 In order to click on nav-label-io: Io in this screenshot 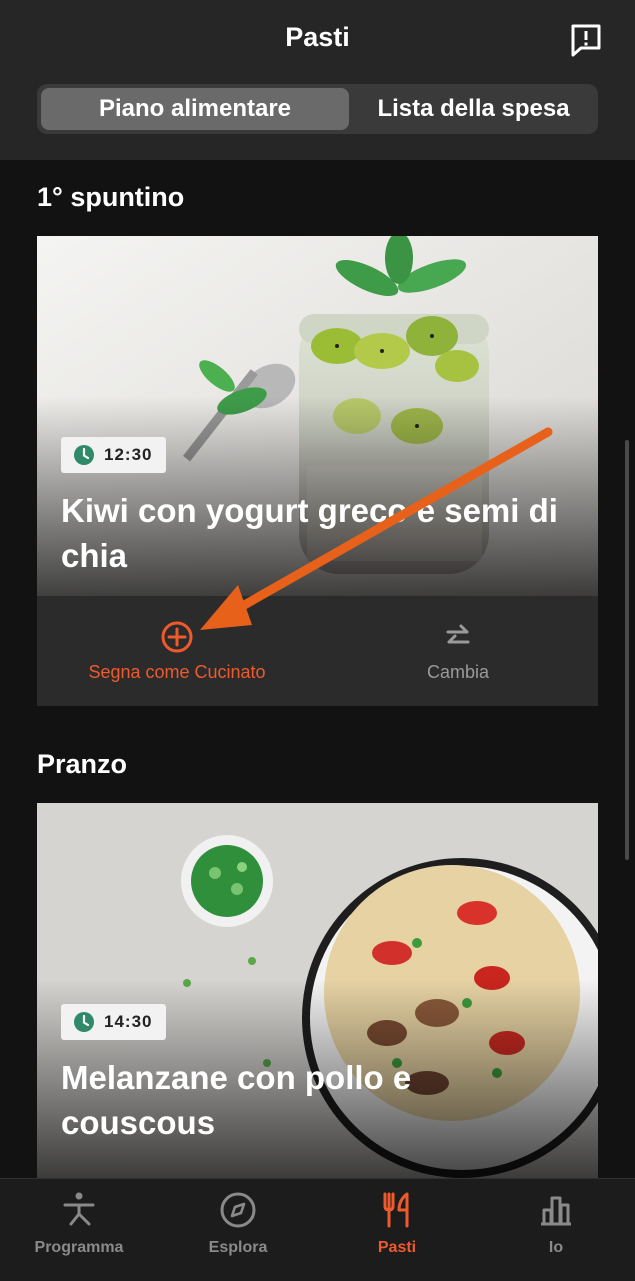, I will do `click(556, 1247)`.